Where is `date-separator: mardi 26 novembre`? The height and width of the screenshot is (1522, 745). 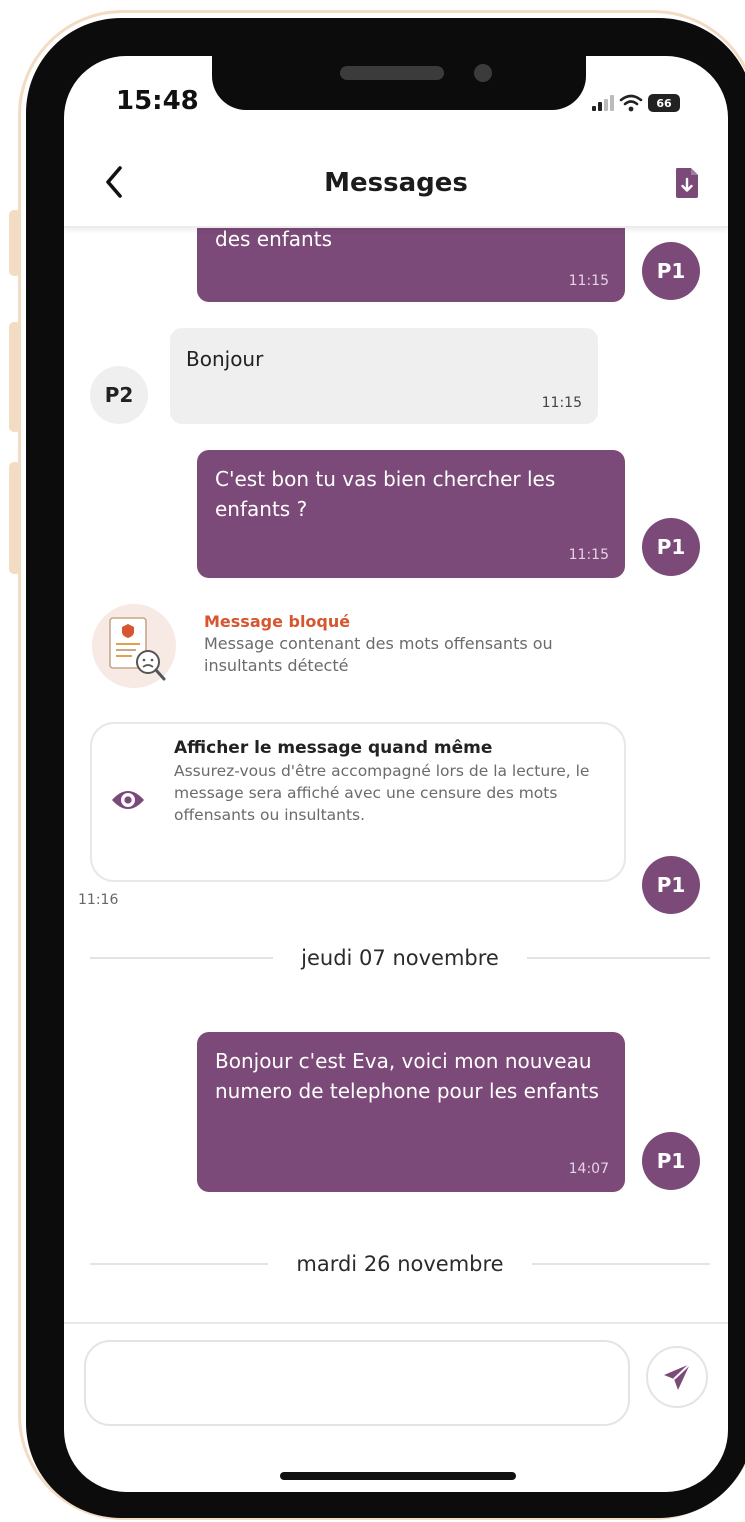 date-separator: mardi 26 novembre is located at coordinates (400, 1264).